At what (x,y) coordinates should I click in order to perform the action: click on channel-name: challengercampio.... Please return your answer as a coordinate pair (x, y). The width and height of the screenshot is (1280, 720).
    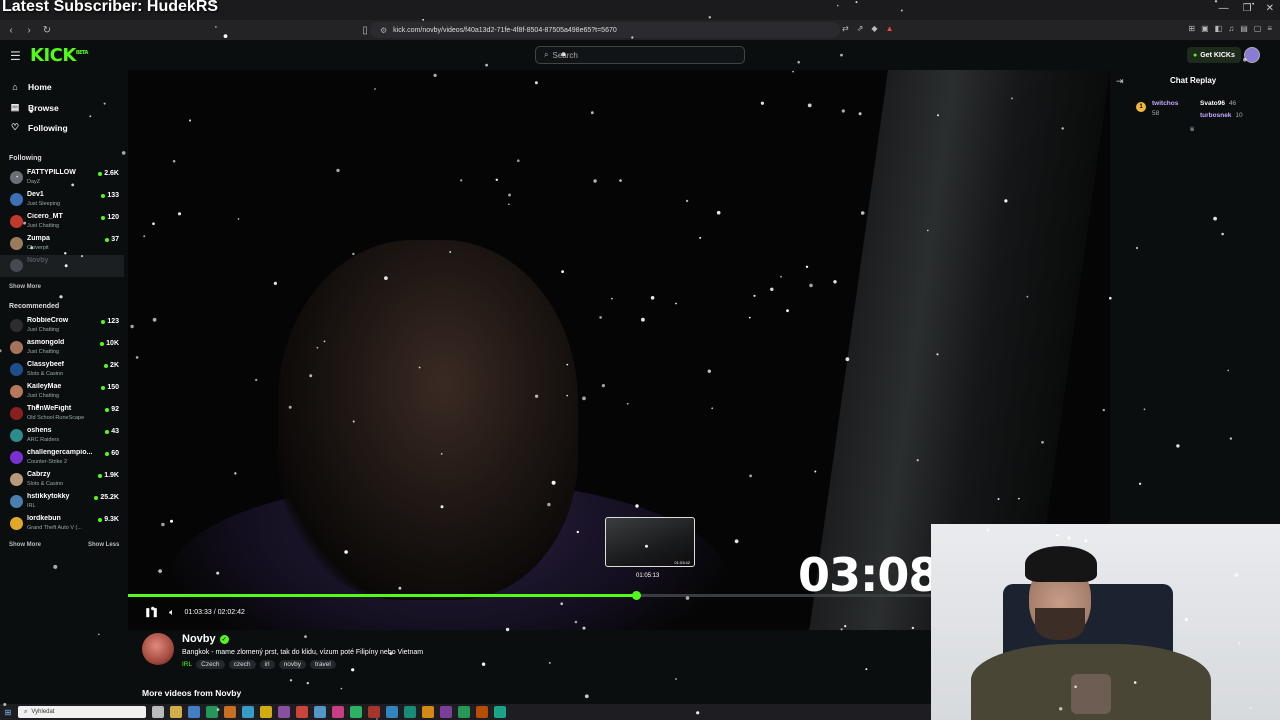
    Looking at the image, I should click on (60, 452).